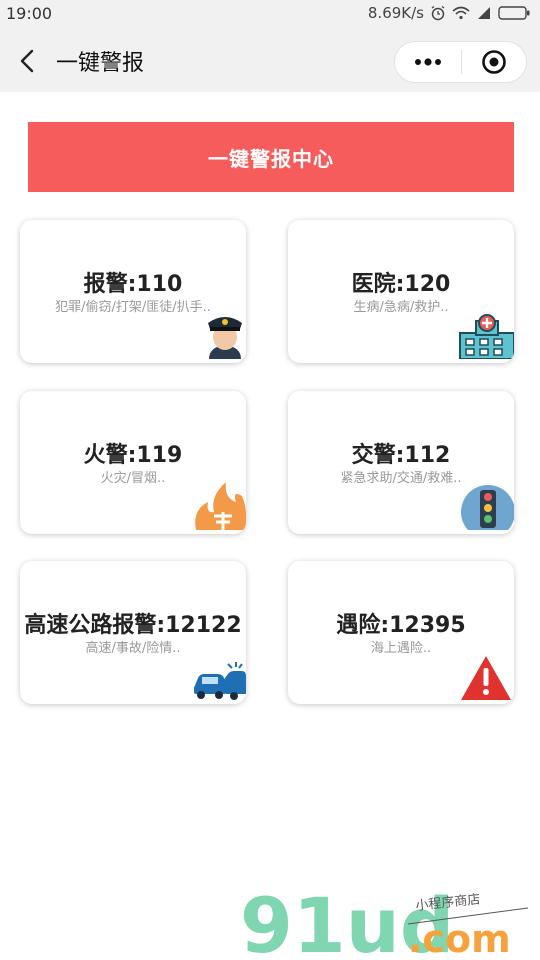 The height and width of the screenshot is (960, 540). What do you see at coordinates (401, 625) in the screenshot?
I see `card-title: 遇险:12395` at bounding box center [401, 625].